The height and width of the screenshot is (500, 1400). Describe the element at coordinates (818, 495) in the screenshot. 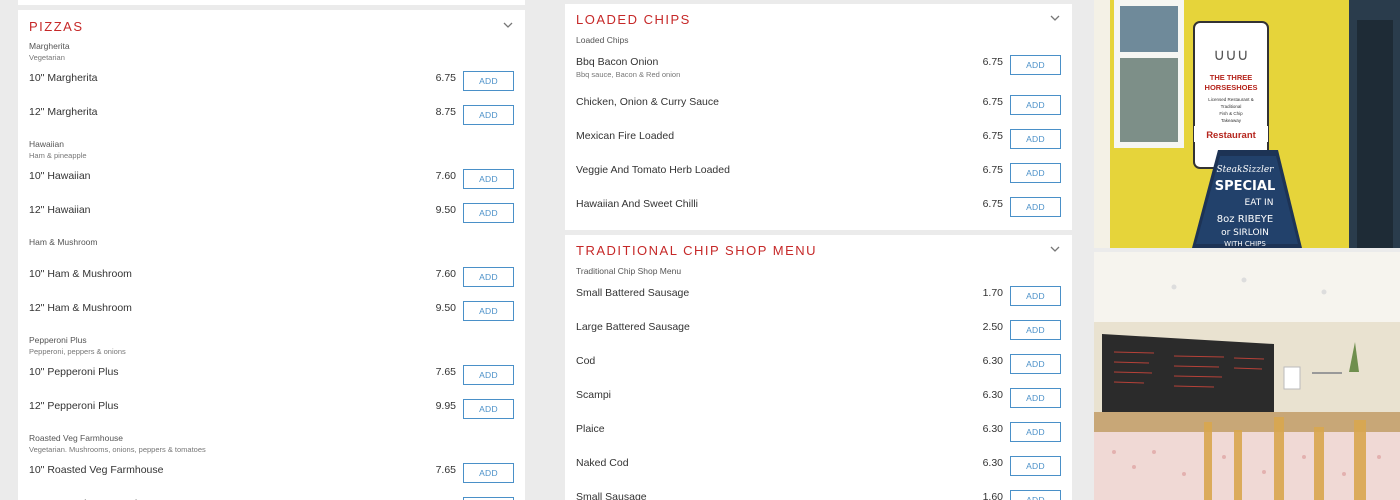

I see `menu-item-row: Small Sausage 1.60 ADD` at that location.